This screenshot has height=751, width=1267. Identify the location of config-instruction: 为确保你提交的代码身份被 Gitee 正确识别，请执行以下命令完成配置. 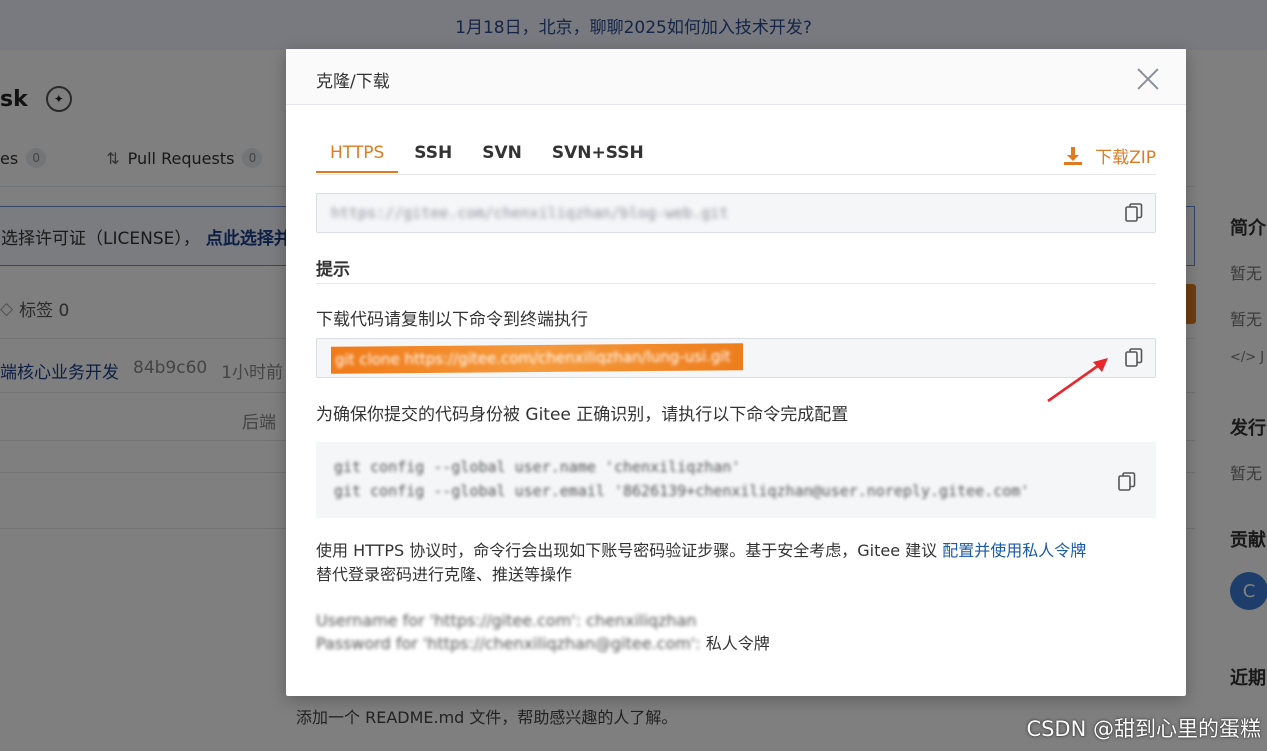
(582, 415).